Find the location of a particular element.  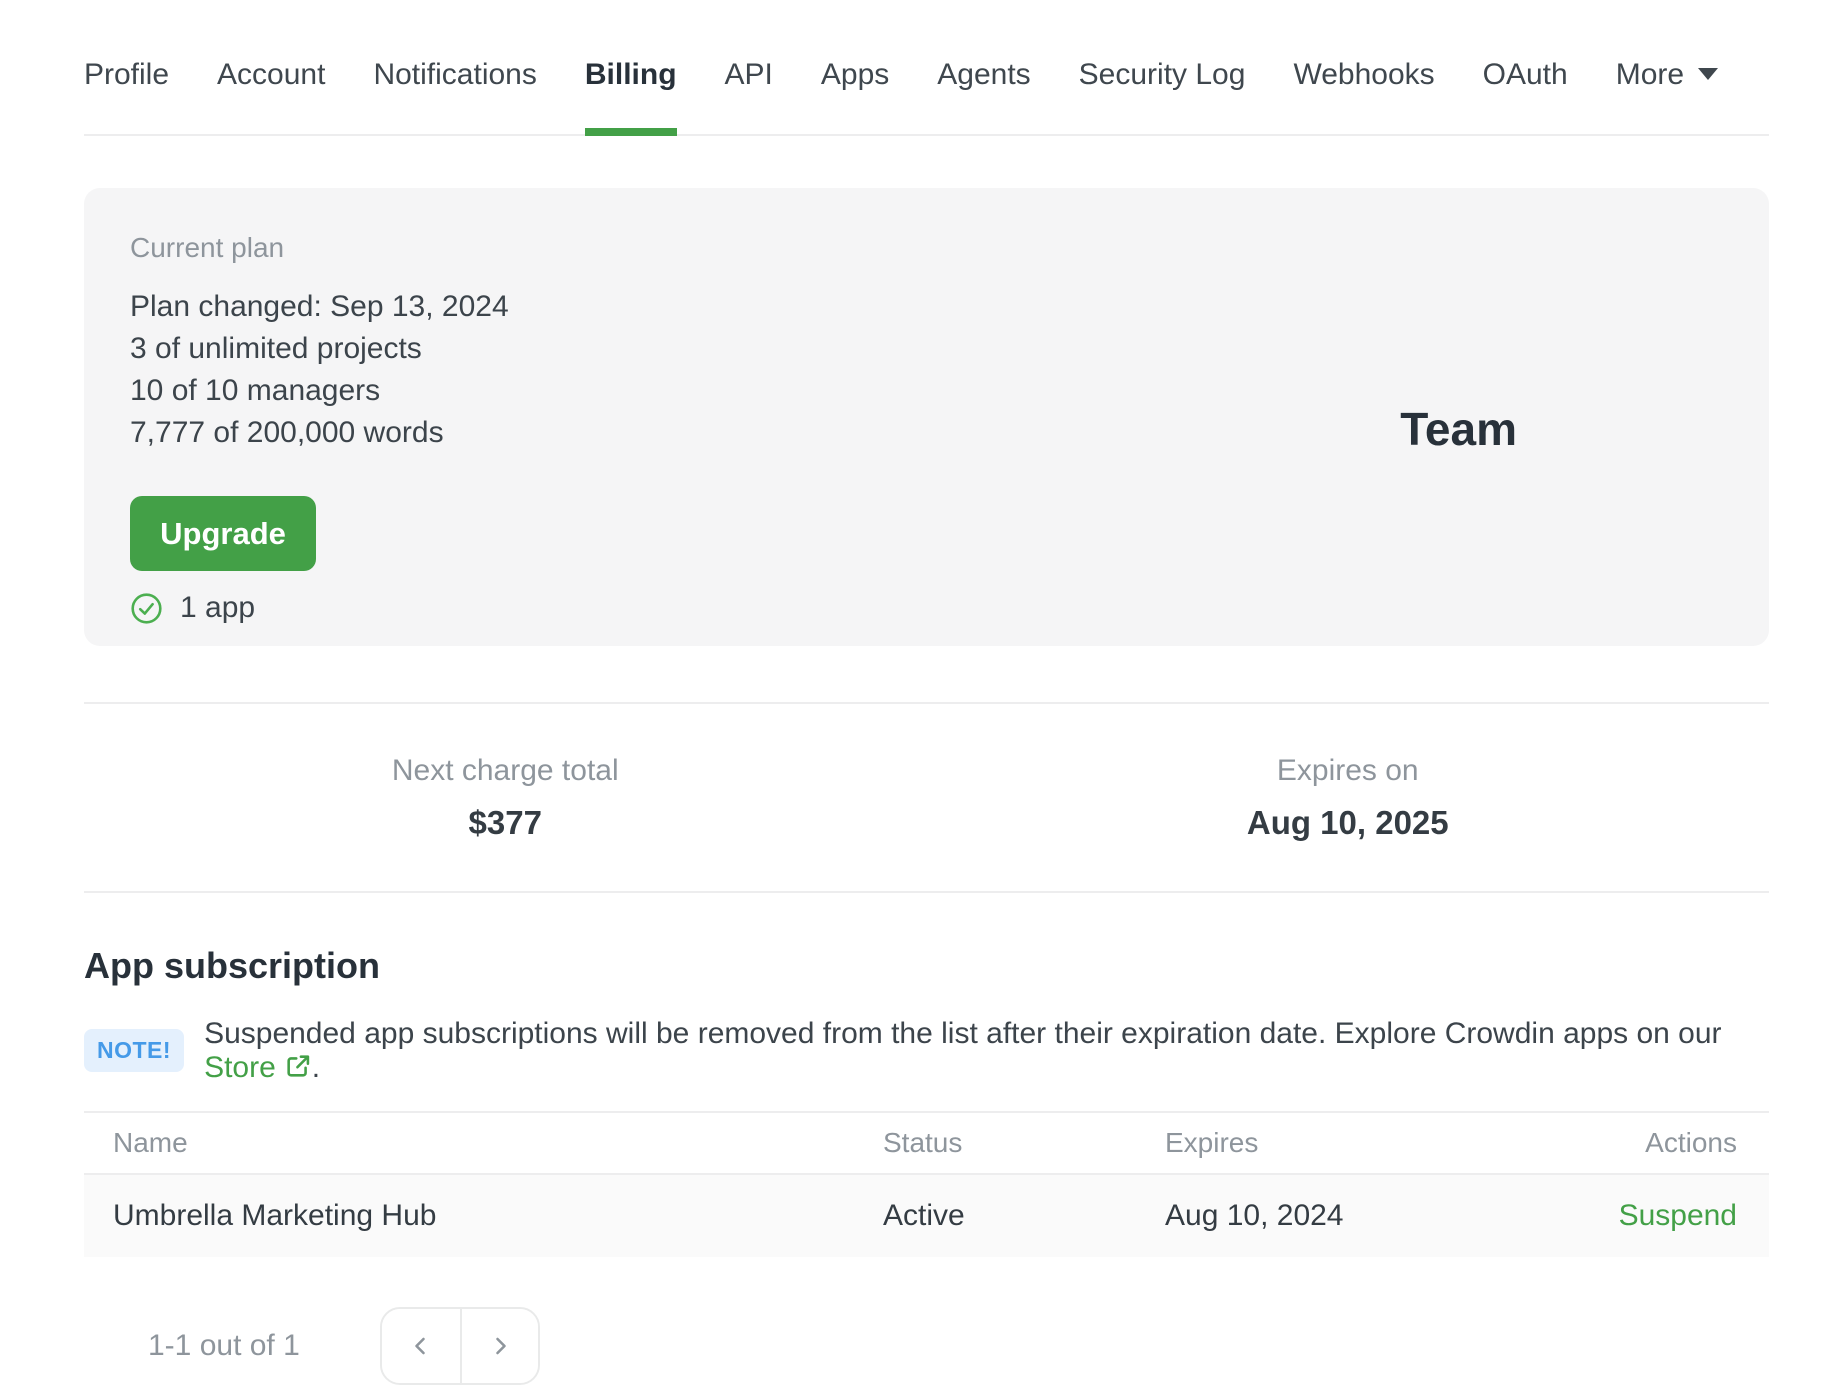

tab-more: More is located at coordinates (1667, 96).